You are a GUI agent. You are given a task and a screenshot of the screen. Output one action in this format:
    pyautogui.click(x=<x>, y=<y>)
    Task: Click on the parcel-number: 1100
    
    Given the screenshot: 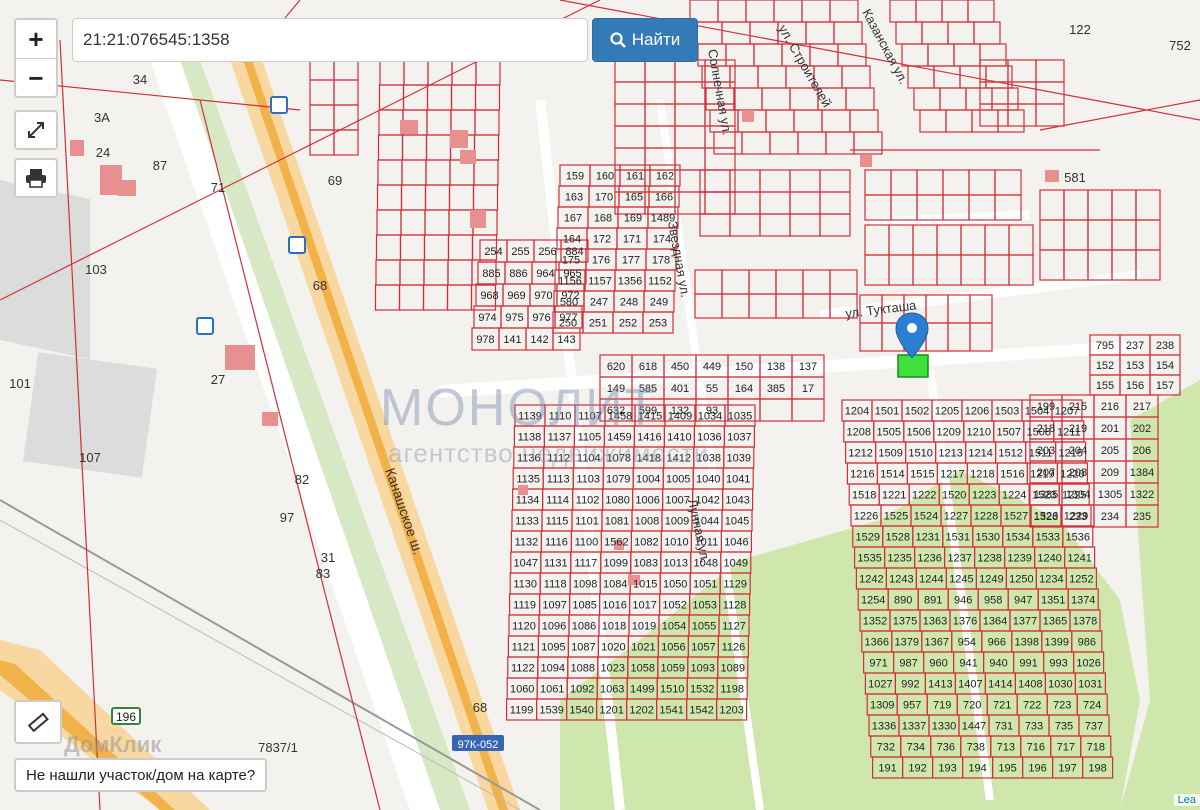 What is the action you would take?
    pyautogui.click(x=587, y=543)
    